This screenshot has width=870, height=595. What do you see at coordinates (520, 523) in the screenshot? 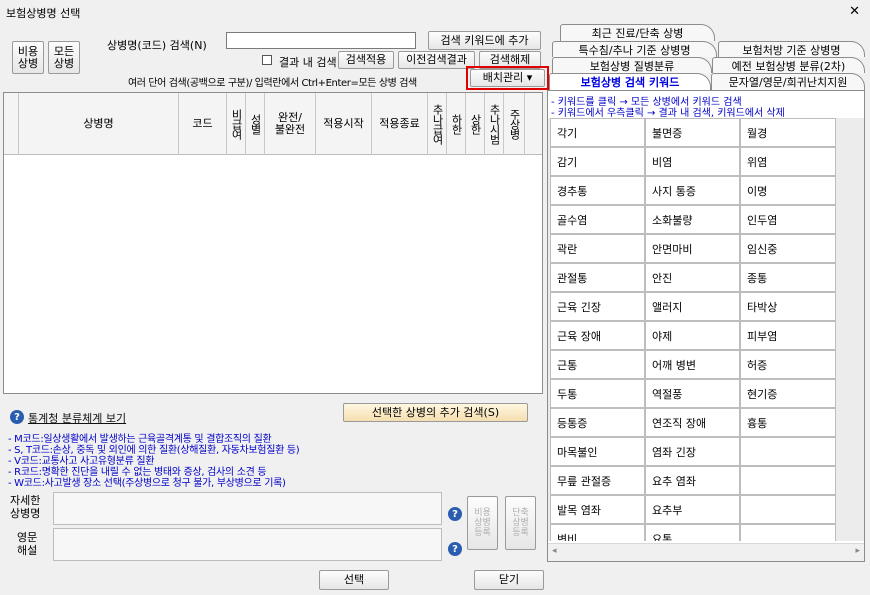
I see `register-shortcut-button: 단축 상병 등록` at bounding box center [520, 523].